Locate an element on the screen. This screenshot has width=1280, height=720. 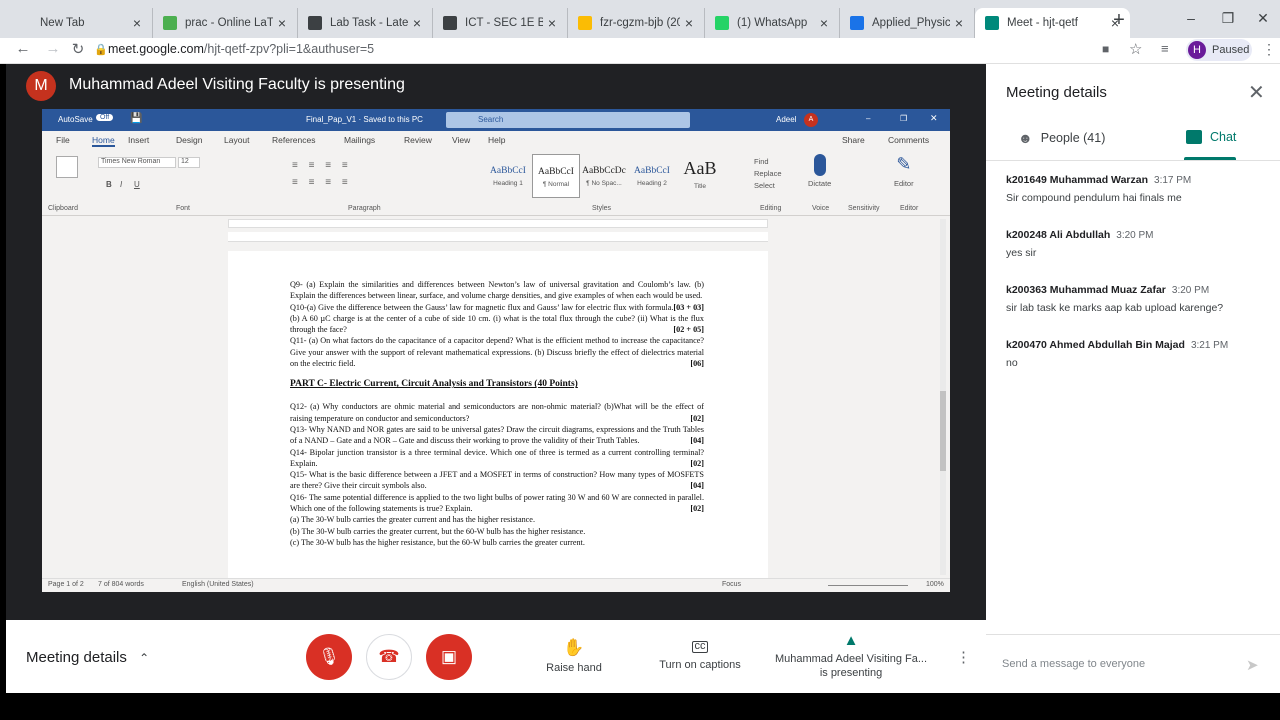
microphone-off-button: 🎙 is located at coordinates (329, 657).